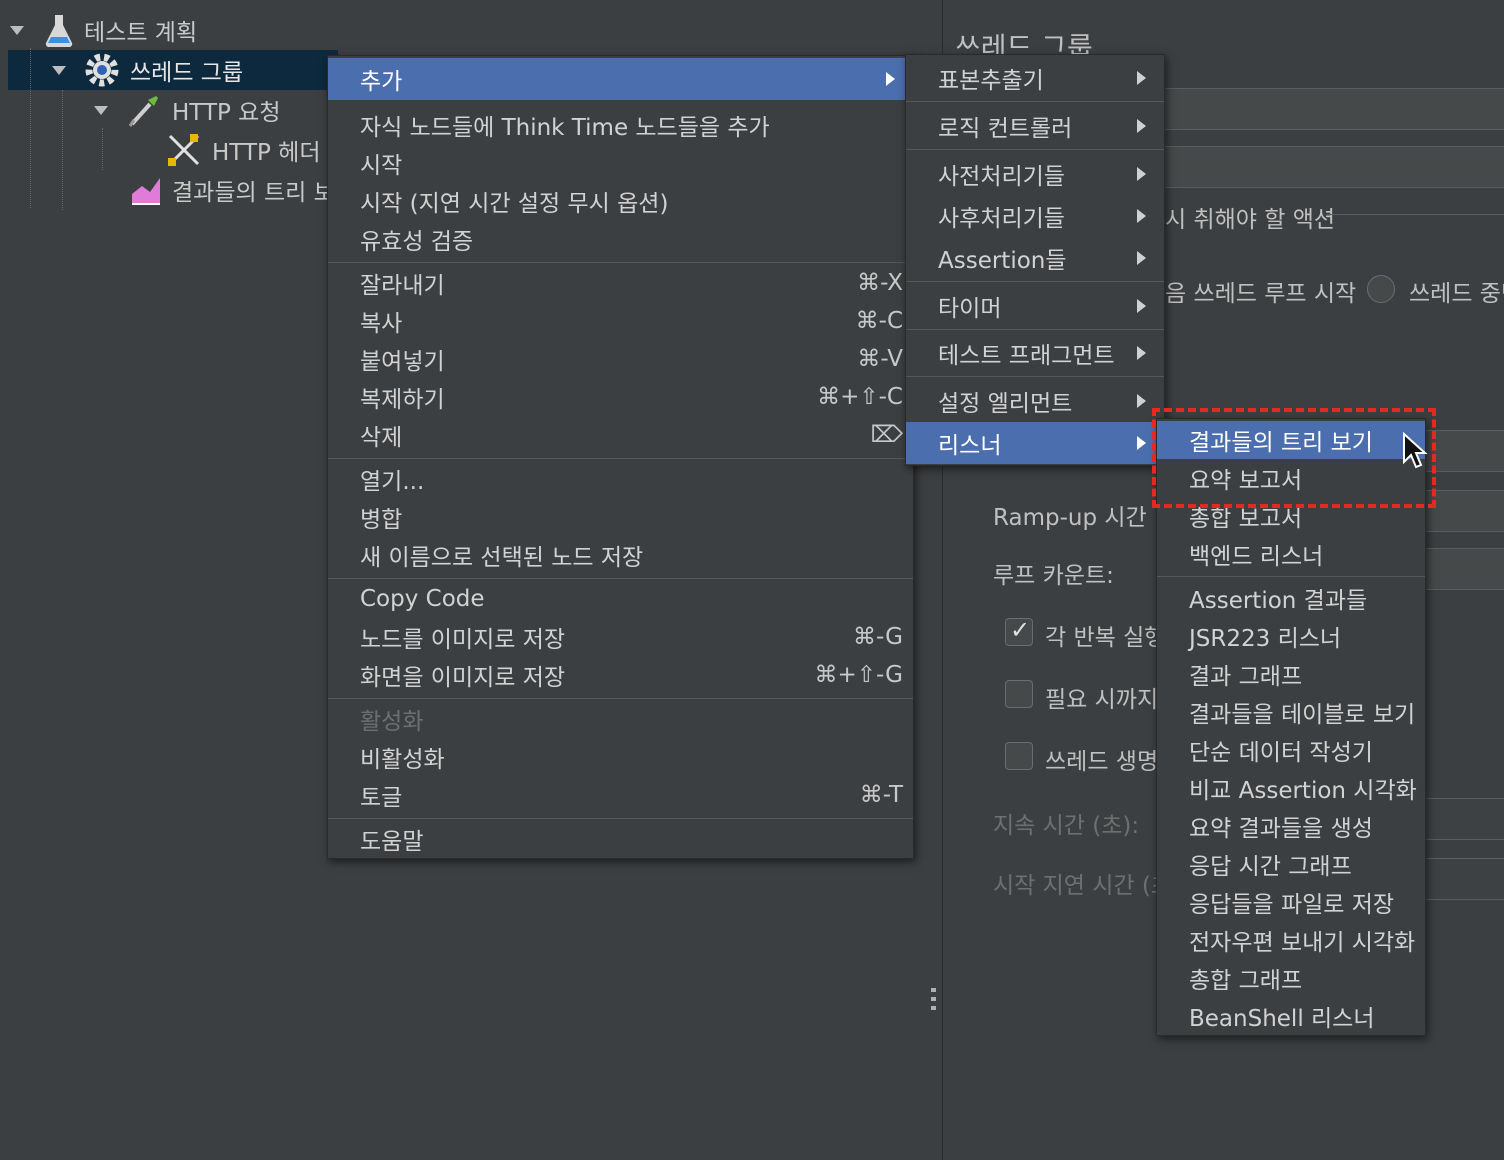 The height and width of the screenshot is (1160, 1504). What do you see at coordinates (502, 558) in the screenshot?
I see `menu-item-label: 새 이름으로 선택된 노드 저장` at bounding box center [502, 558].